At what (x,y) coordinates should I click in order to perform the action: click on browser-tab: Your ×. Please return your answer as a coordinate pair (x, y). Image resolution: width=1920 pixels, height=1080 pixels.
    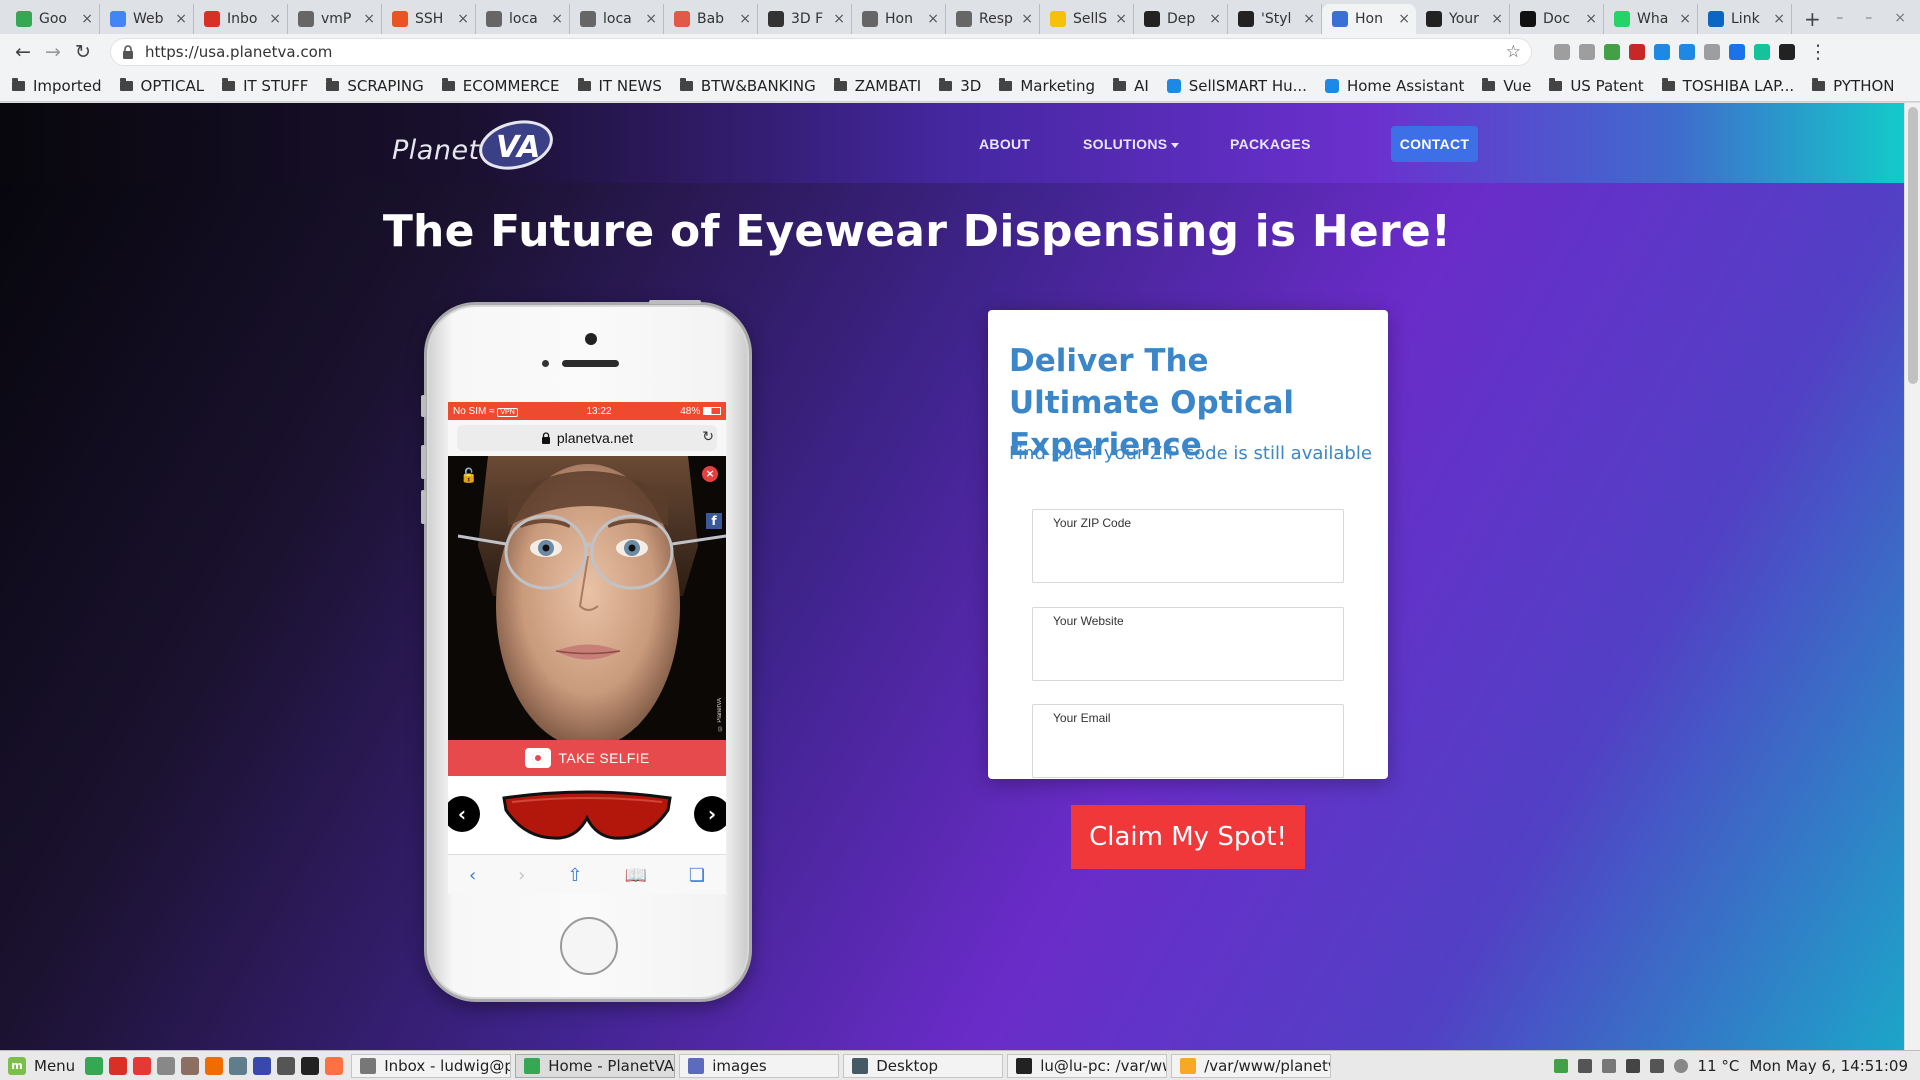
    Looking at the image, I should click on (1463, 19).